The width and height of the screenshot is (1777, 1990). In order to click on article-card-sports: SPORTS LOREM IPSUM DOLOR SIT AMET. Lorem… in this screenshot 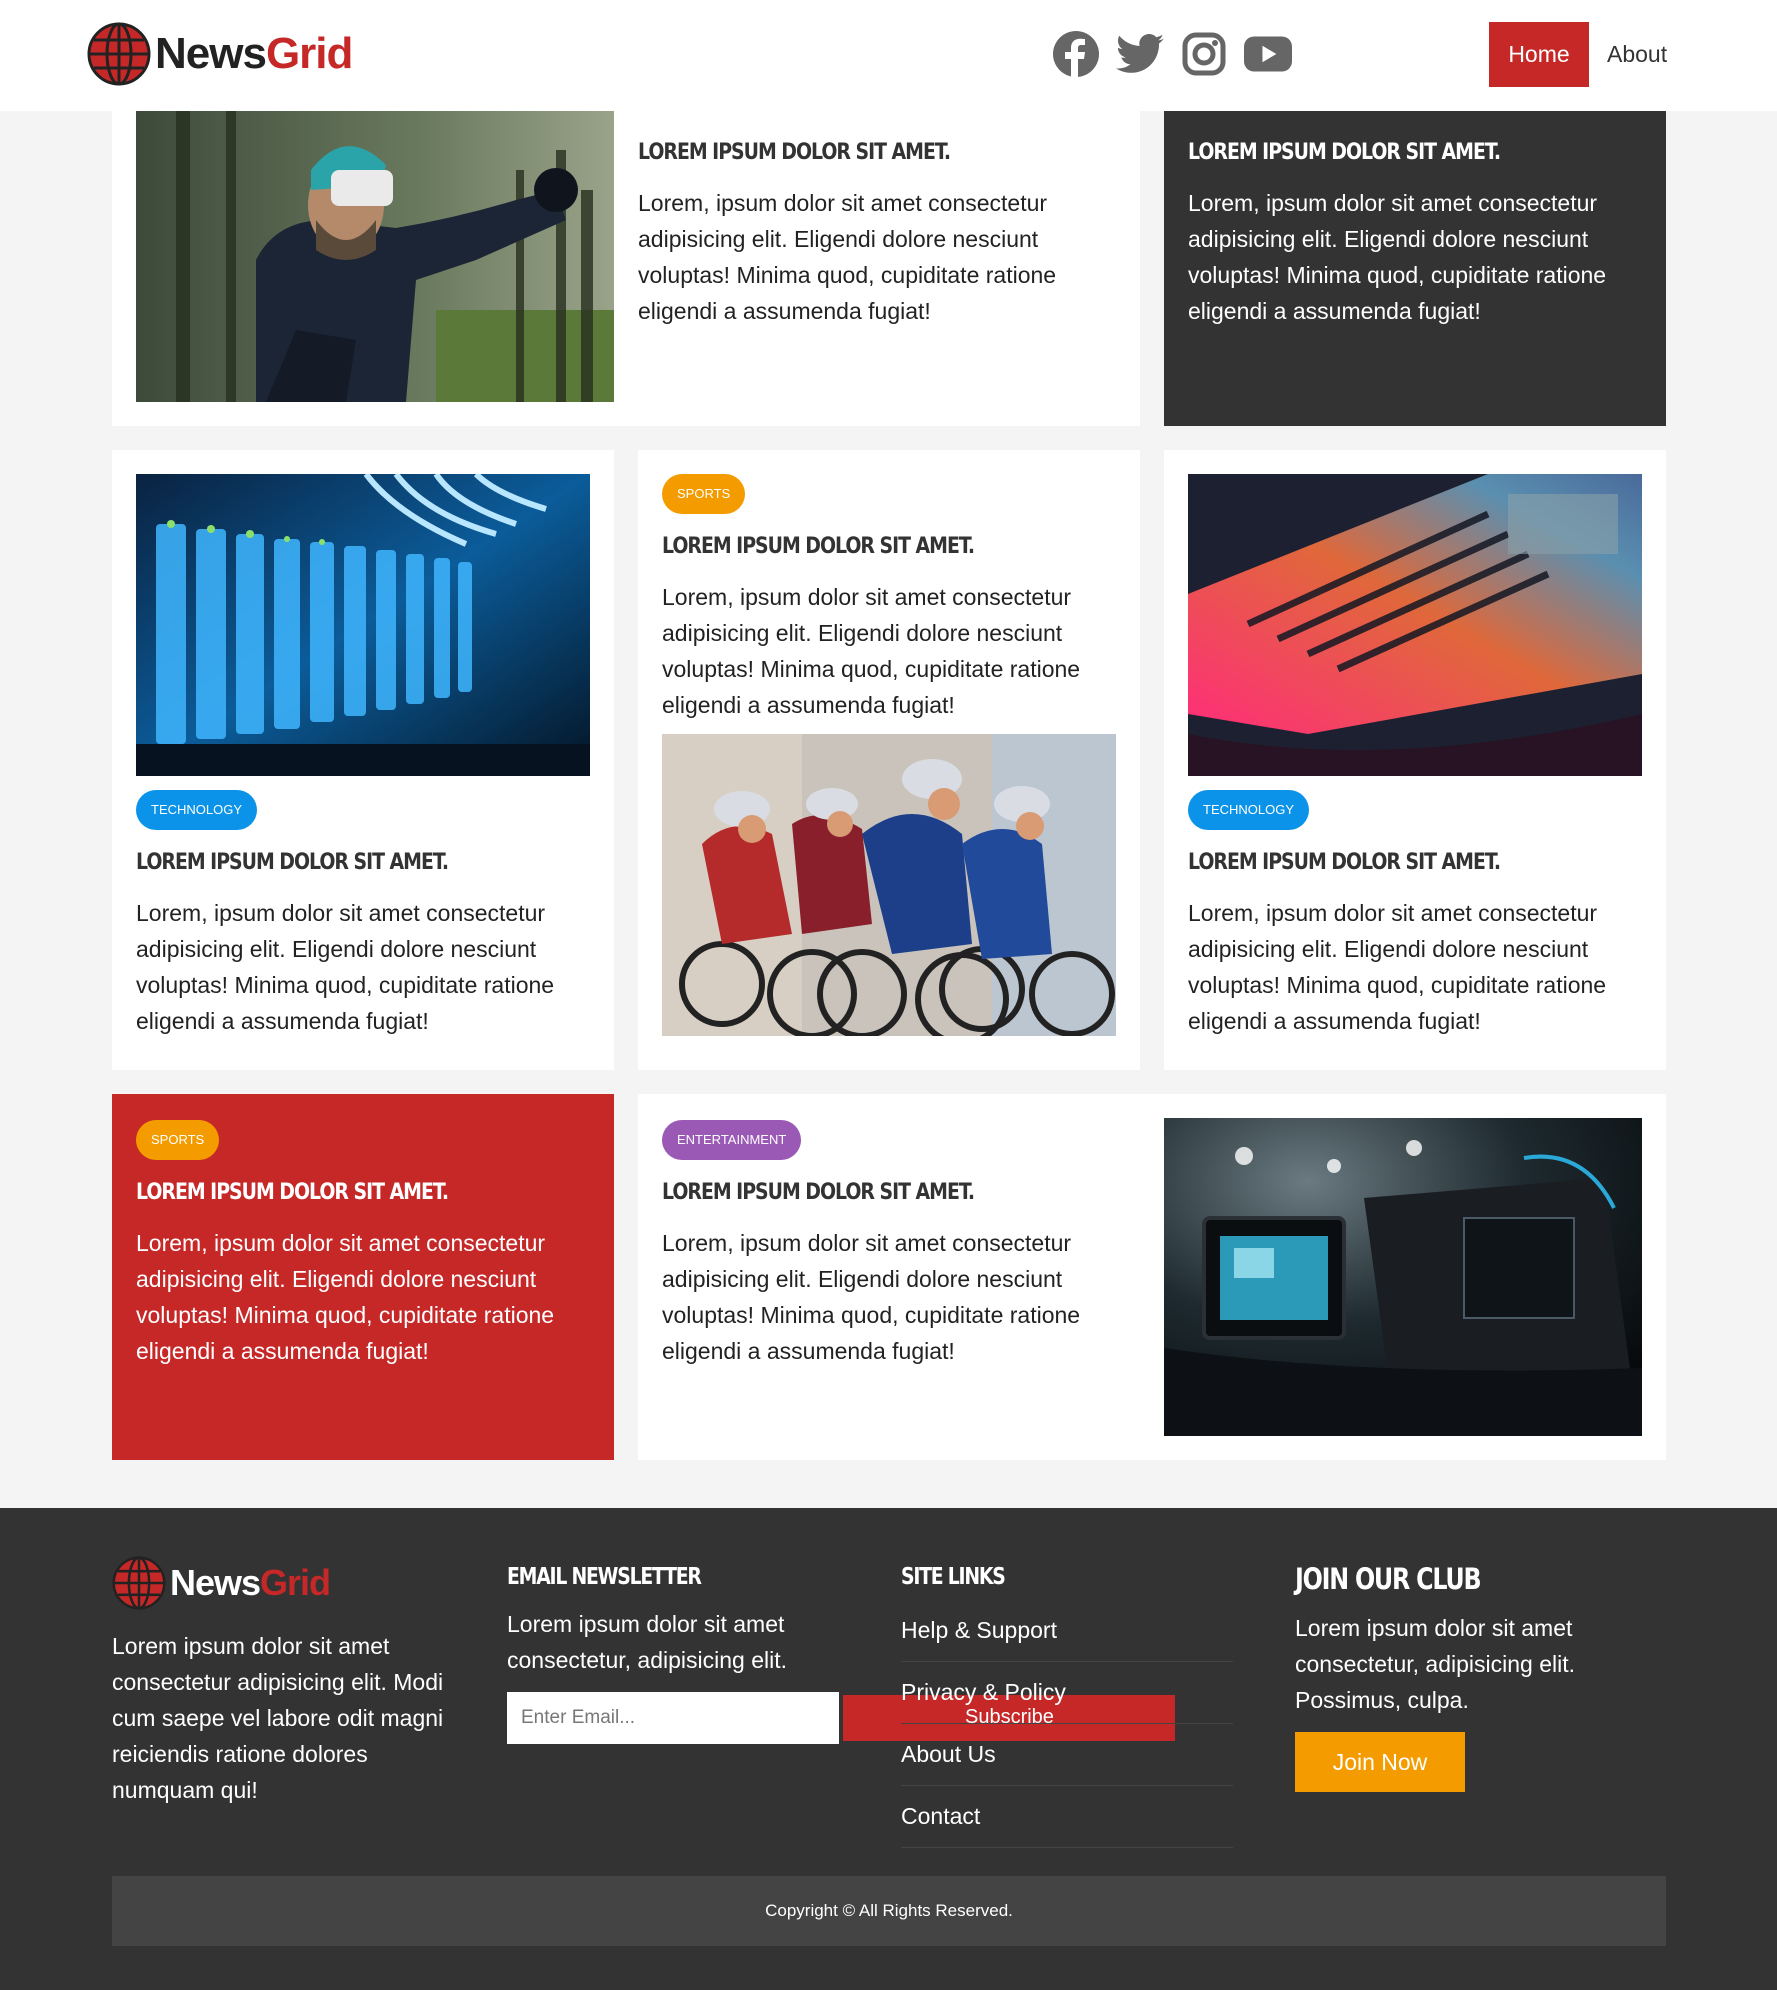, I will do `click(889, 760)`.